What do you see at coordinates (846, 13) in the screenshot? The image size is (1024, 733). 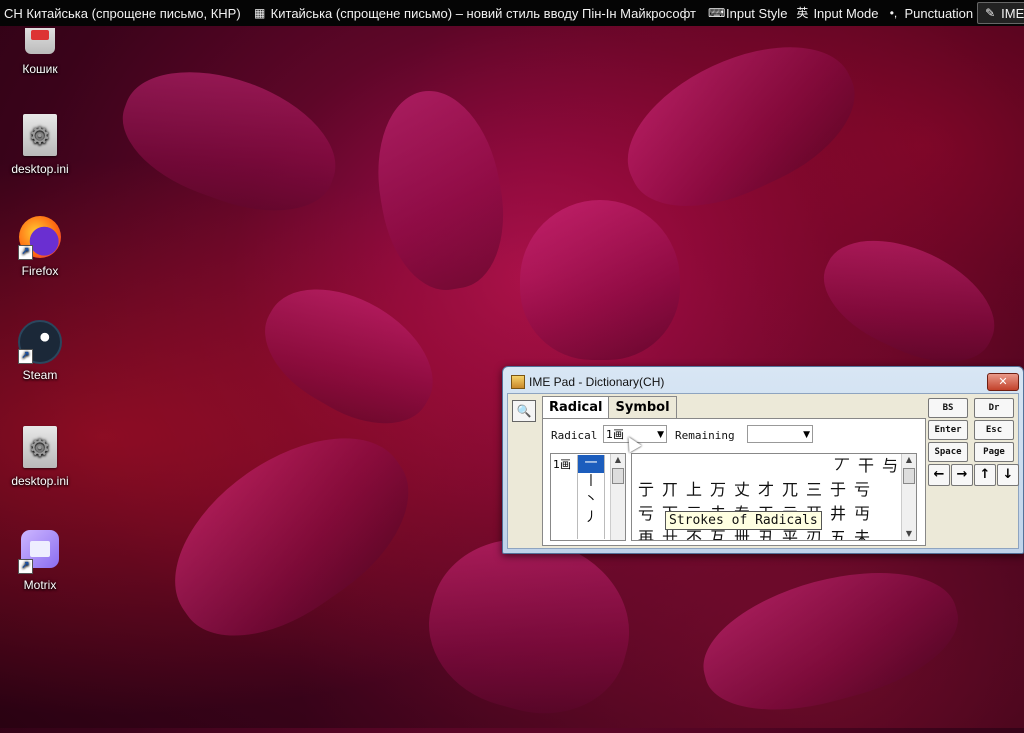 I see `input-mode-label: Input Mode` at bounding box center [846, 13].